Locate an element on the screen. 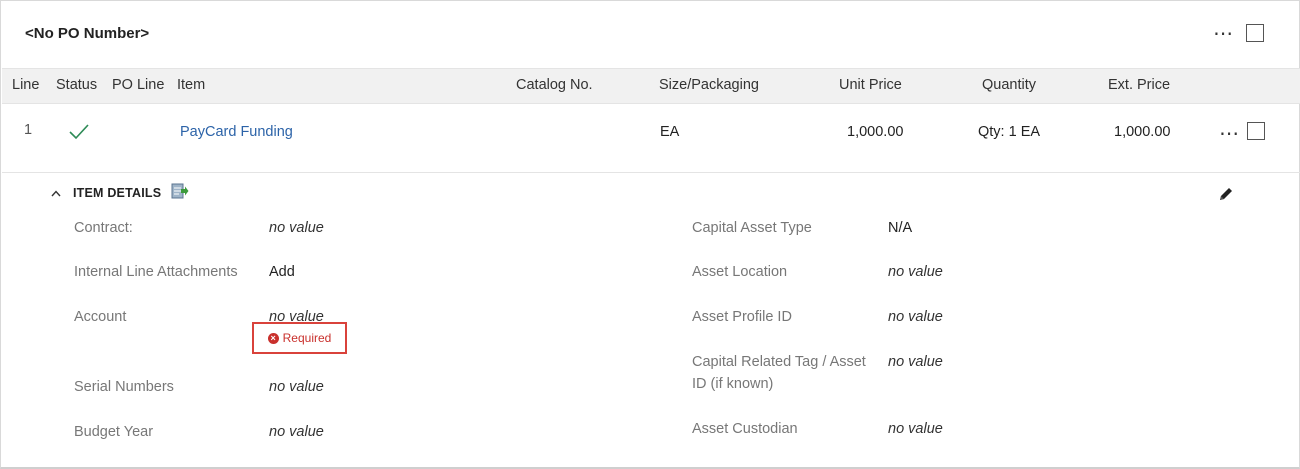  account-label: Account is located at coordinates (100, 317).